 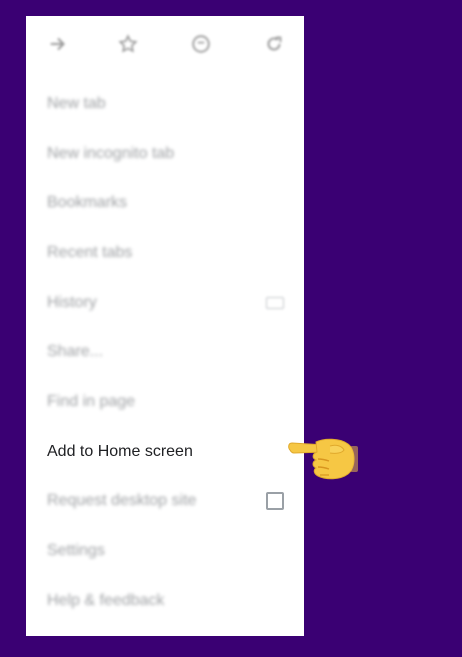 I want to click on history-badge-icon, so click(x=275, y=302).